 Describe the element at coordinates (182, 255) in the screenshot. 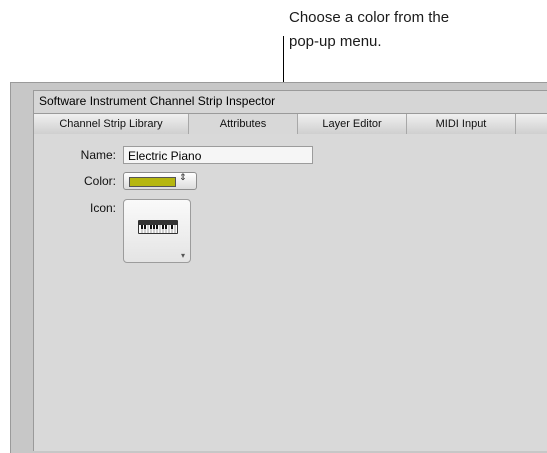

I see `icon-menu-arrow-icon: ▾` at that location.